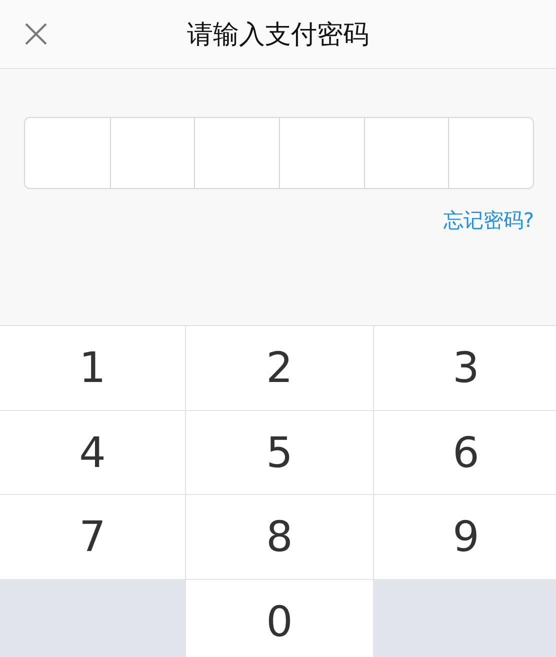 This screenshot has height=657, width=556. What do you see at coordinates (465, 452) in the screenshot?
I see `digit-key: 6` at bounding box center [465, 452].